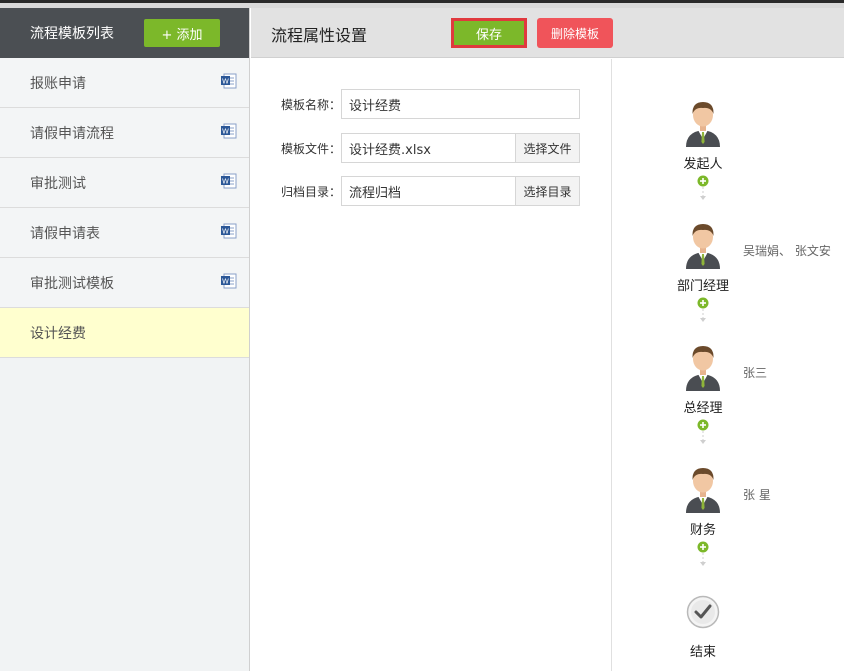  I want to click on page-title: 流程属性设置, so click(319, 35).